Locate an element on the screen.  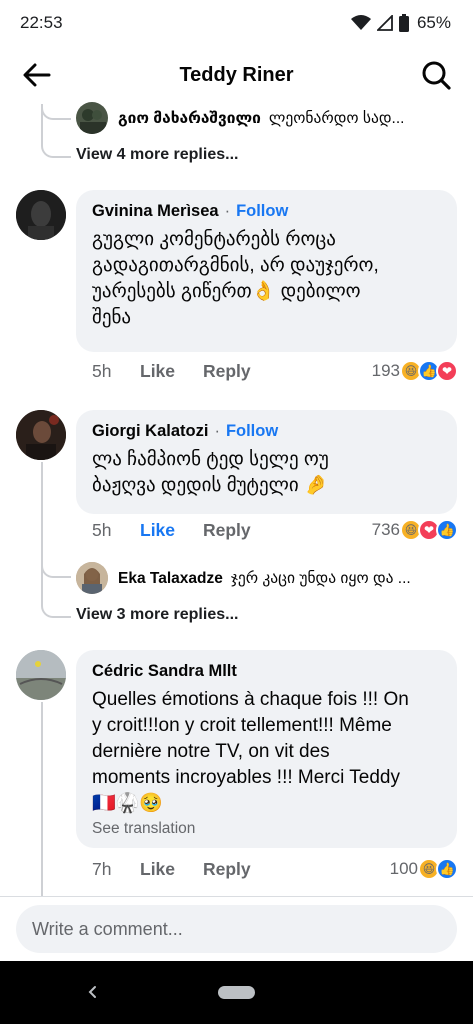
comment-line: გუგლი კომენტარებს როცა is located at coordinates (214, 239).